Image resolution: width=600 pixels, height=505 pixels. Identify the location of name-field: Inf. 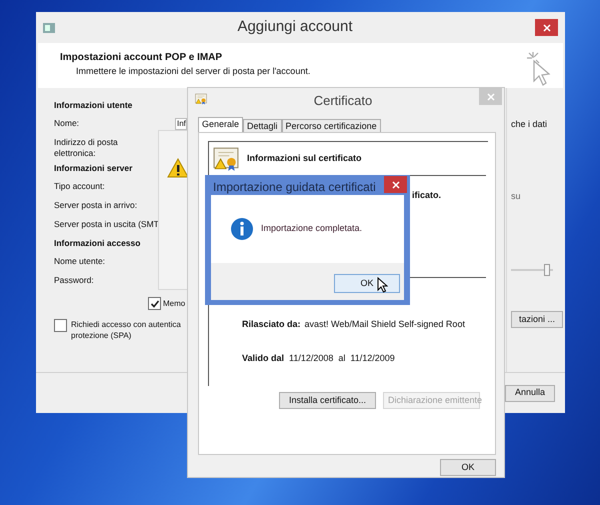
(181, 124).